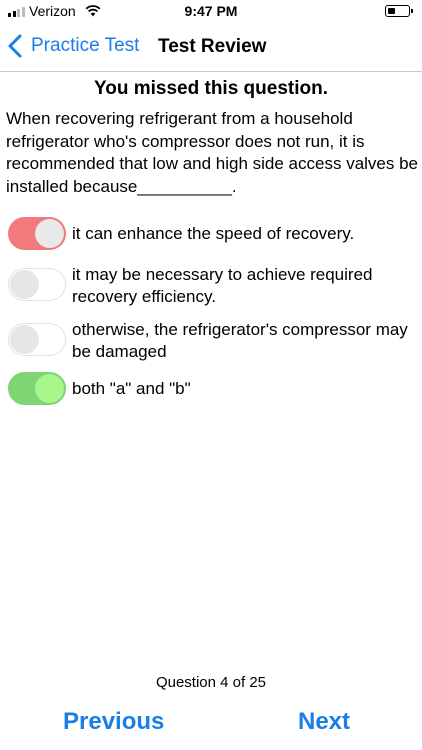  Describe the element at coordinates (213, 233) in the screenshot. I see `answer-label-a: it can enhance the speed of recovery.` at that location.